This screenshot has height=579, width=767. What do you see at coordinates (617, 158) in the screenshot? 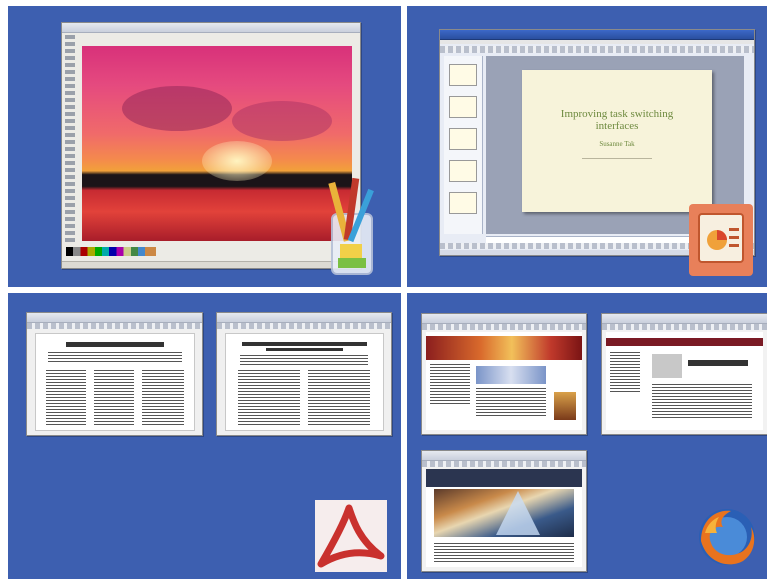
I see `slide-subtitle-line` at bounding box center [617, 158].